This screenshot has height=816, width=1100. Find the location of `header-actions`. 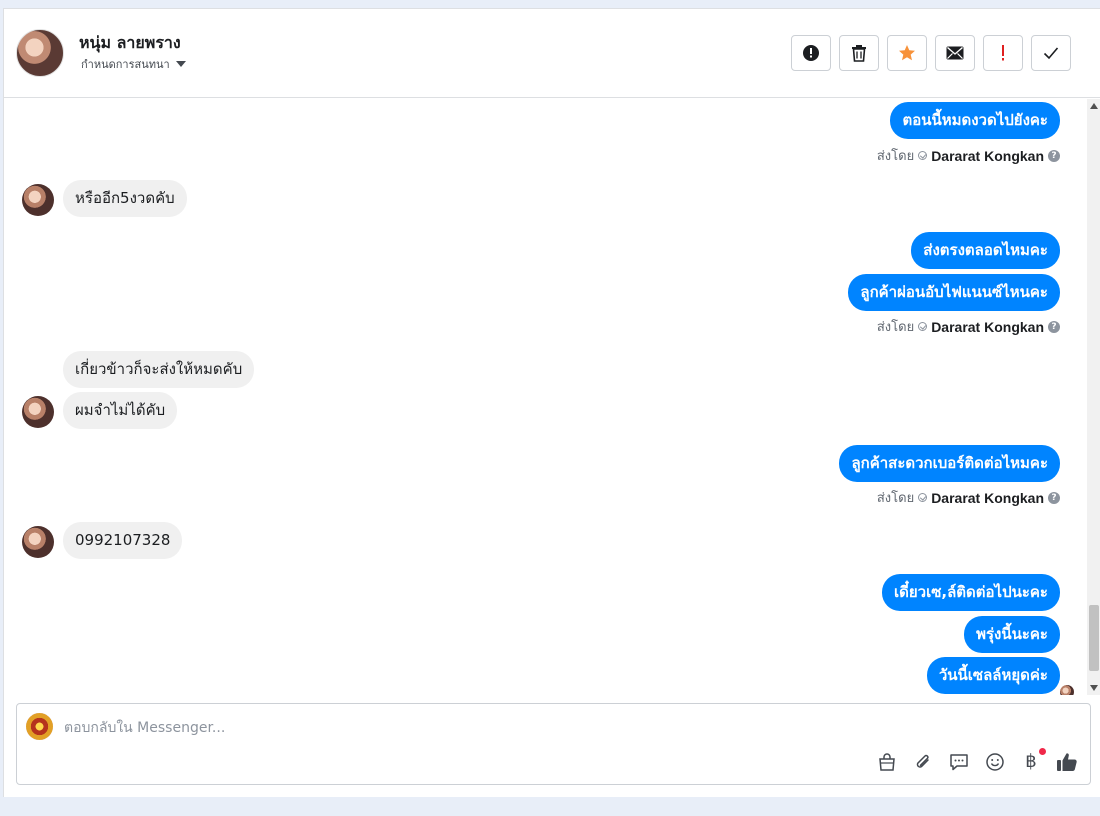

header-actions is located at coordinates (931, 53).